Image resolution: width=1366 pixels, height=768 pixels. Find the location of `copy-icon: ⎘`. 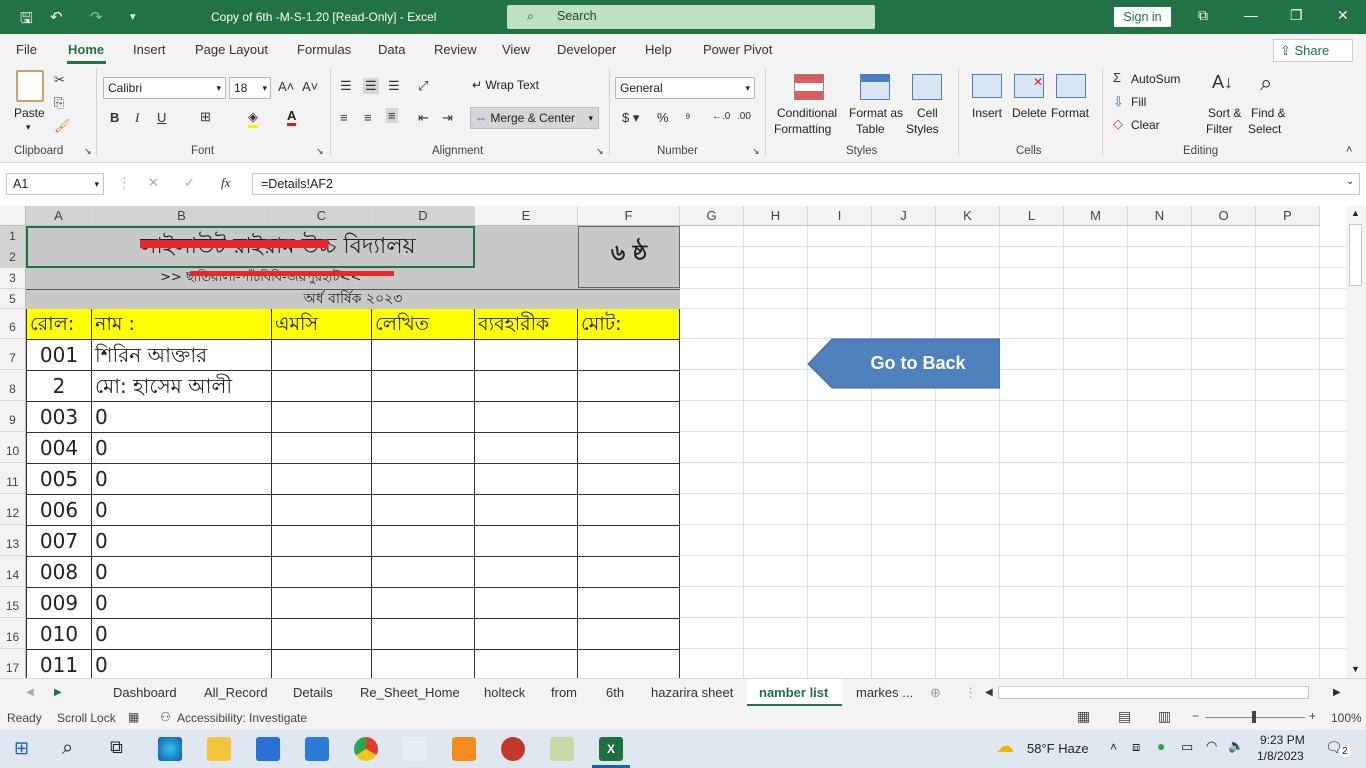

copy-icon: ⎘ is located at coordinates (59, 103).